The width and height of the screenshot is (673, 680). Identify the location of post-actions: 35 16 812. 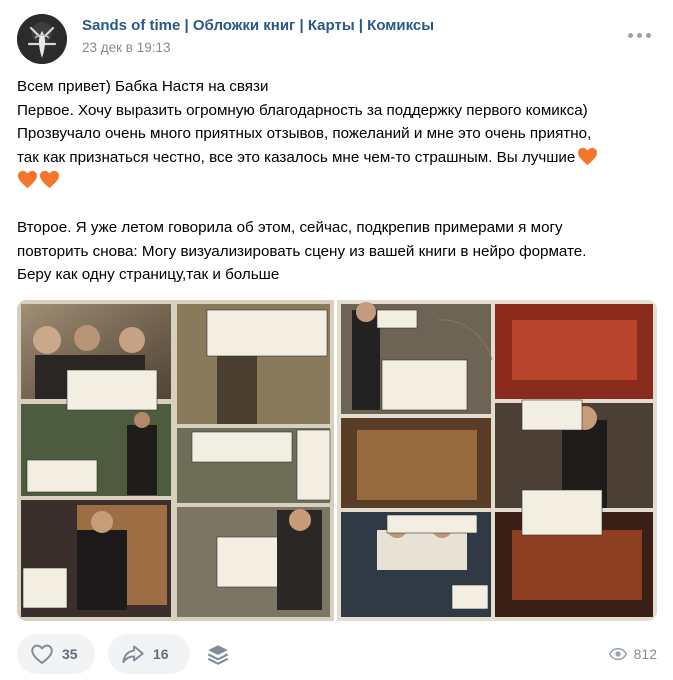
(337, 654).